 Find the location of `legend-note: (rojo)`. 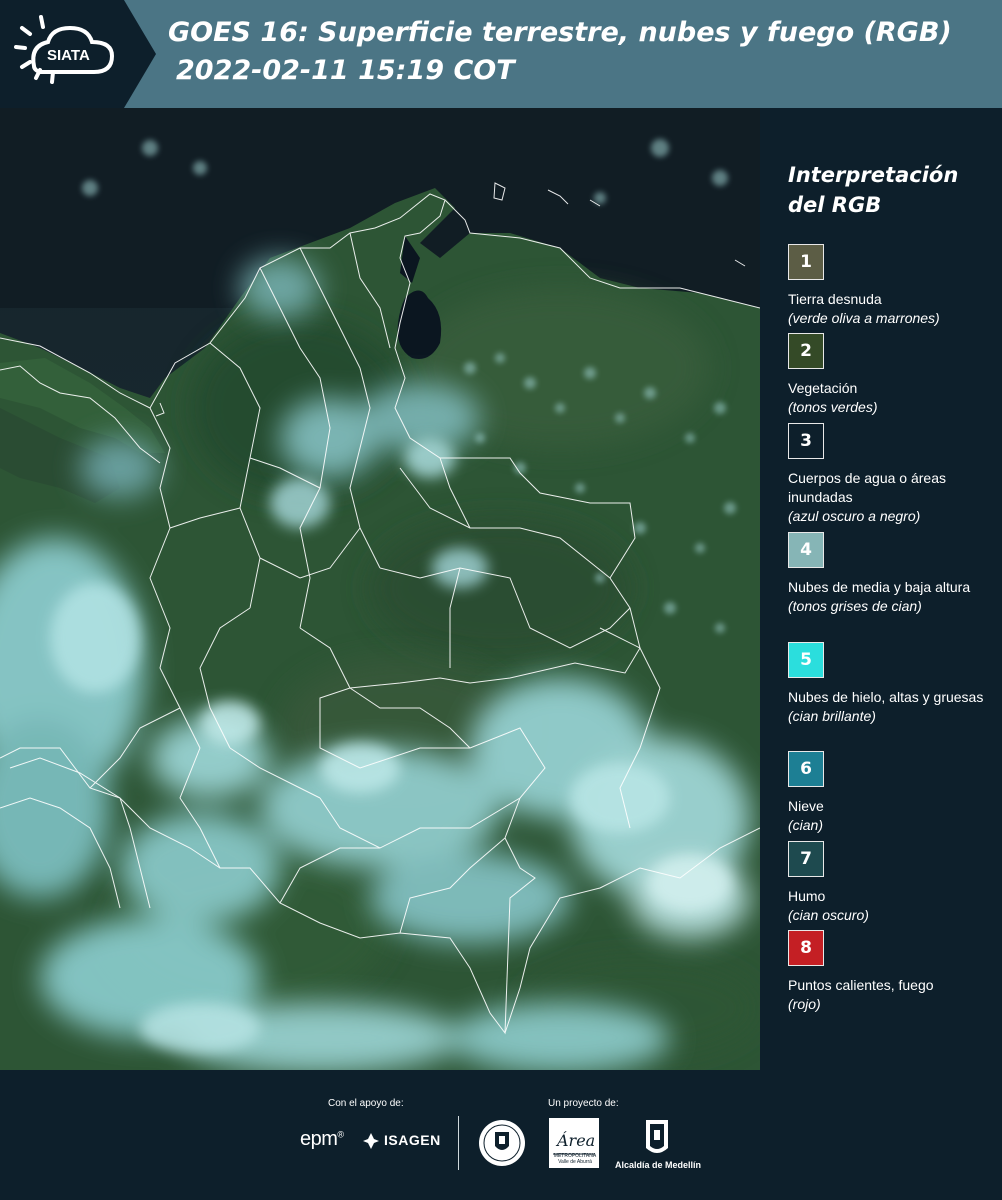

legend-note: (rojo) is located at coordinates (804, 1004).